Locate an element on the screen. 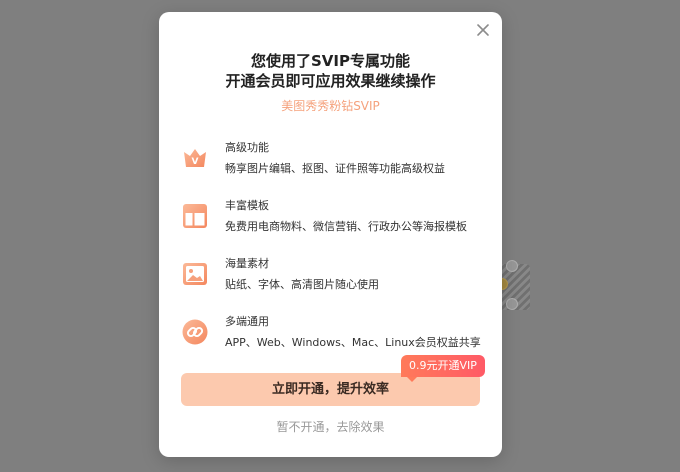 The height and width of the screenshot is (472, 680). crown-v-icon: V is located at coordinates (195, 158).